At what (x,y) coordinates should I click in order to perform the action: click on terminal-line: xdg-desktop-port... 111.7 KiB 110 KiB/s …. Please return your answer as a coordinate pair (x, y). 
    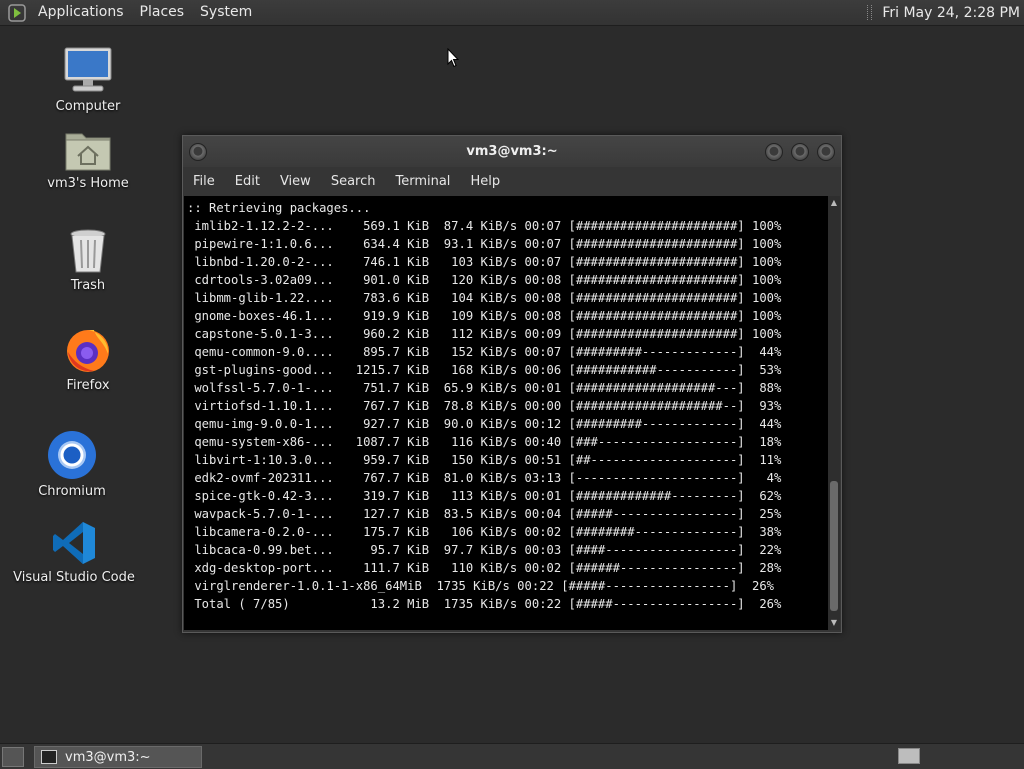
    Looking at the image, I should click on (488, 568).